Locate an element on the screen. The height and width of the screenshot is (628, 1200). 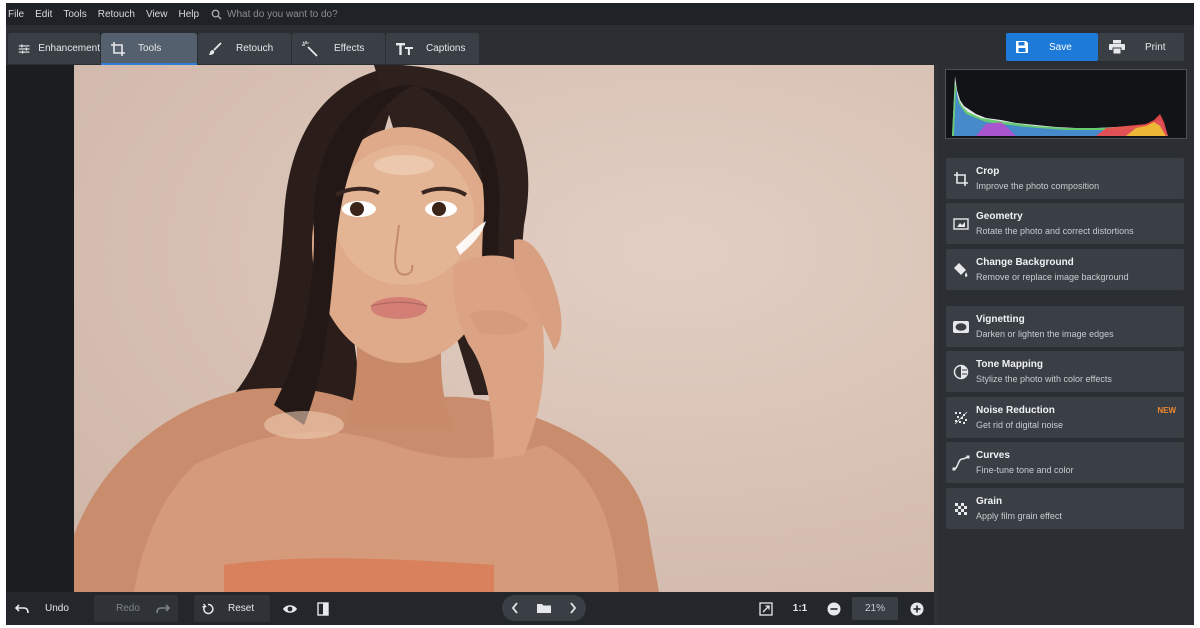
tab-captions-label: Captions is located at coordinates (446, 48).